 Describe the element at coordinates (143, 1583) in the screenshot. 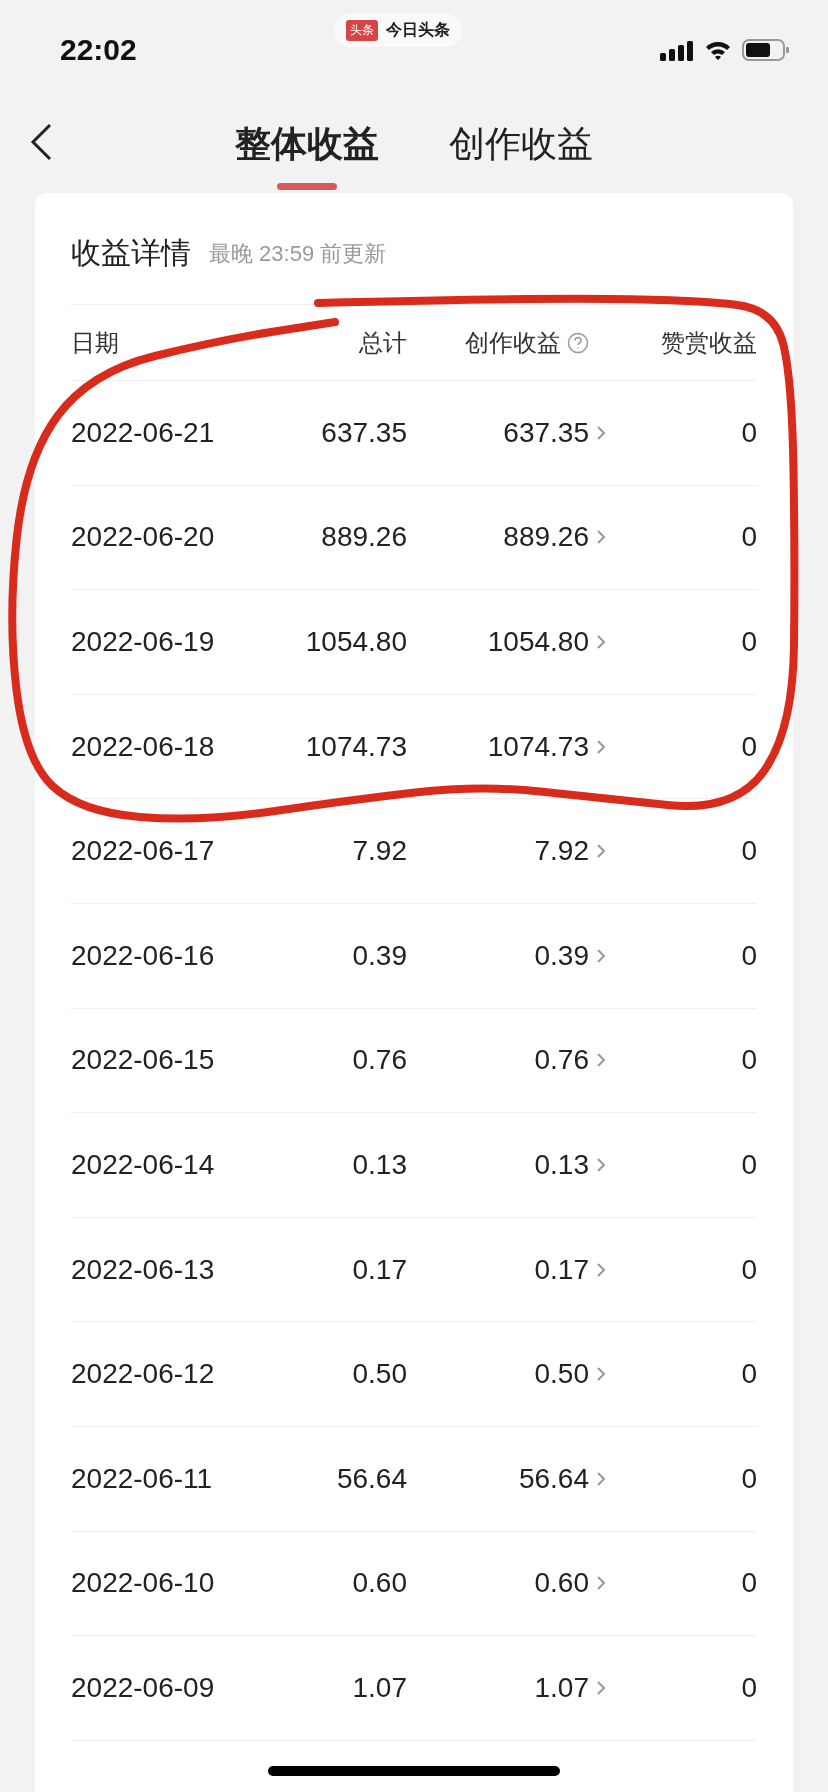

I see `date-cell: 2022-06-10` at that location.